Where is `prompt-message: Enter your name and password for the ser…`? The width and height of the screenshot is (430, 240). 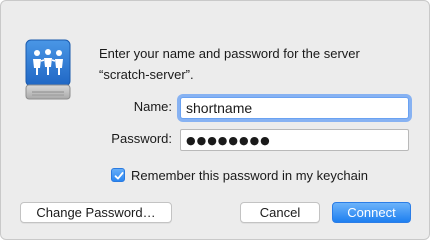 prompt-message: Enter your name and password for the ser… is located at coordinates (249, 64).